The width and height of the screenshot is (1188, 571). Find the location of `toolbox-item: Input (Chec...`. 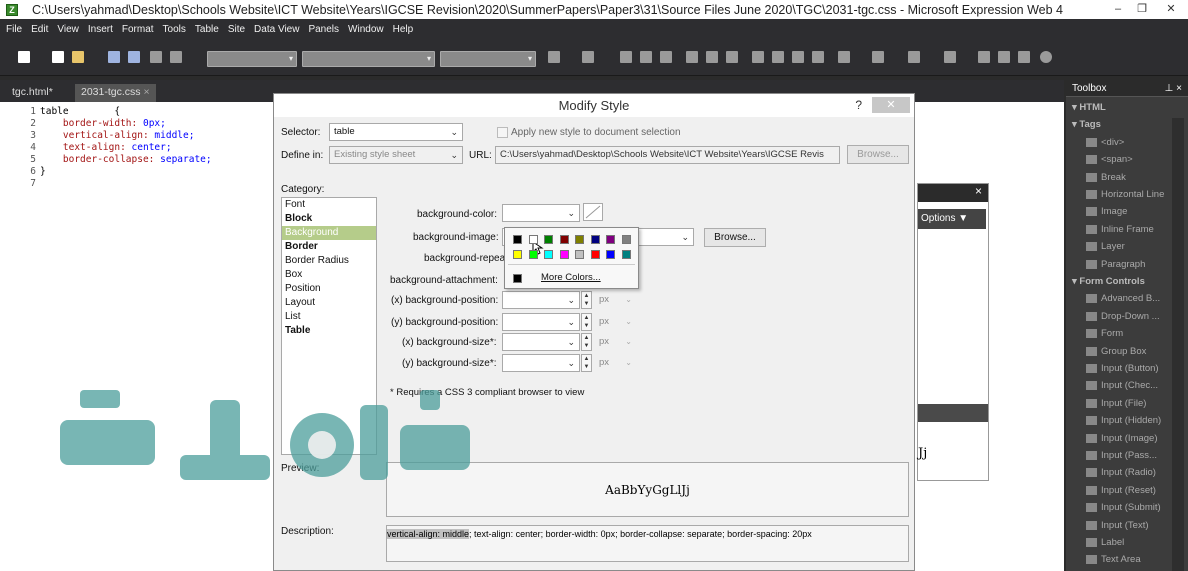

toolbox-item: Input (Chec... is located at coordinates (1122, 386).